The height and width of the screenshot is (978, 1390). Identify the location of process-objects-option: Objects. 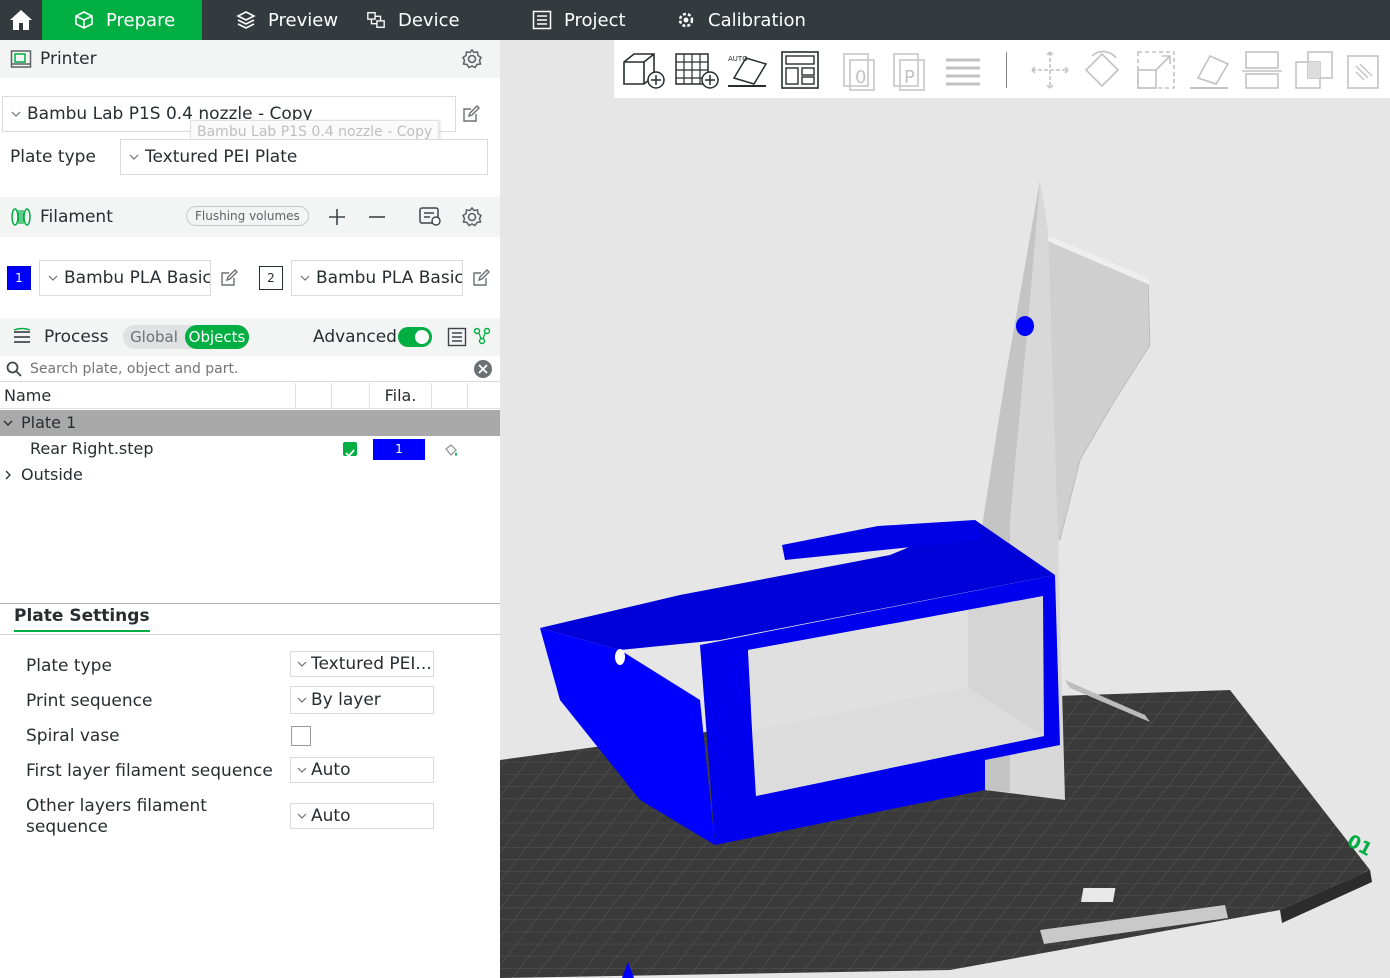
(217, 337).